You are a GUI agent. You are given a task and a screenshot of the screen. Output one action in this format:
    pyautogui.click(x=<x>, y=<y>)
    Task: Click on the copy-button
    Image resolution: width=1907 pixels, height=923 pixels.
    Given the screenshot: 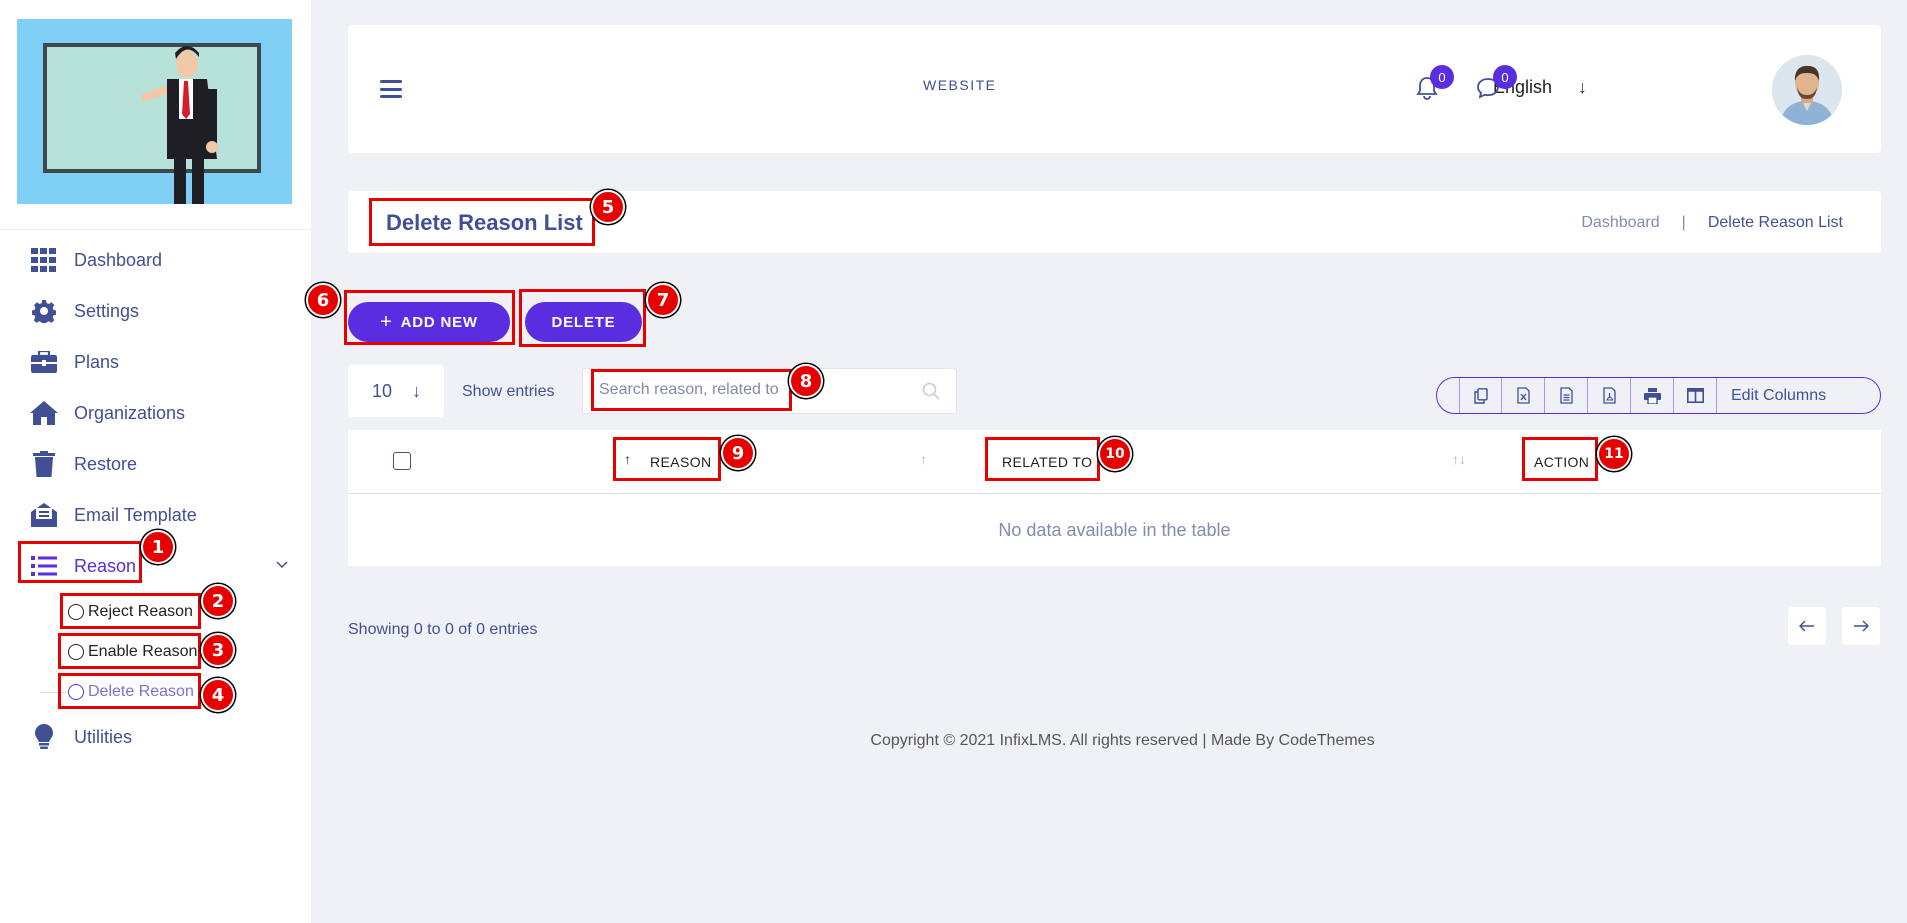 What is the action you would take?
    pyautogui.click(x=1480, y=395)
    